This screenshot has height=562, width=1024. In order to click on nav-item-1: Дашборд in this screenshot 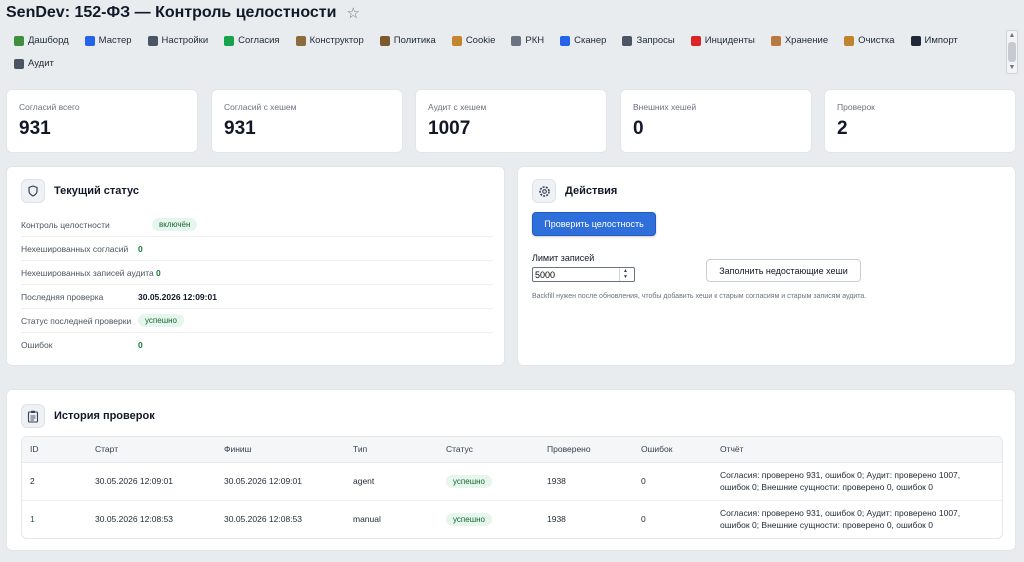, I will do `click(41, 40)`.